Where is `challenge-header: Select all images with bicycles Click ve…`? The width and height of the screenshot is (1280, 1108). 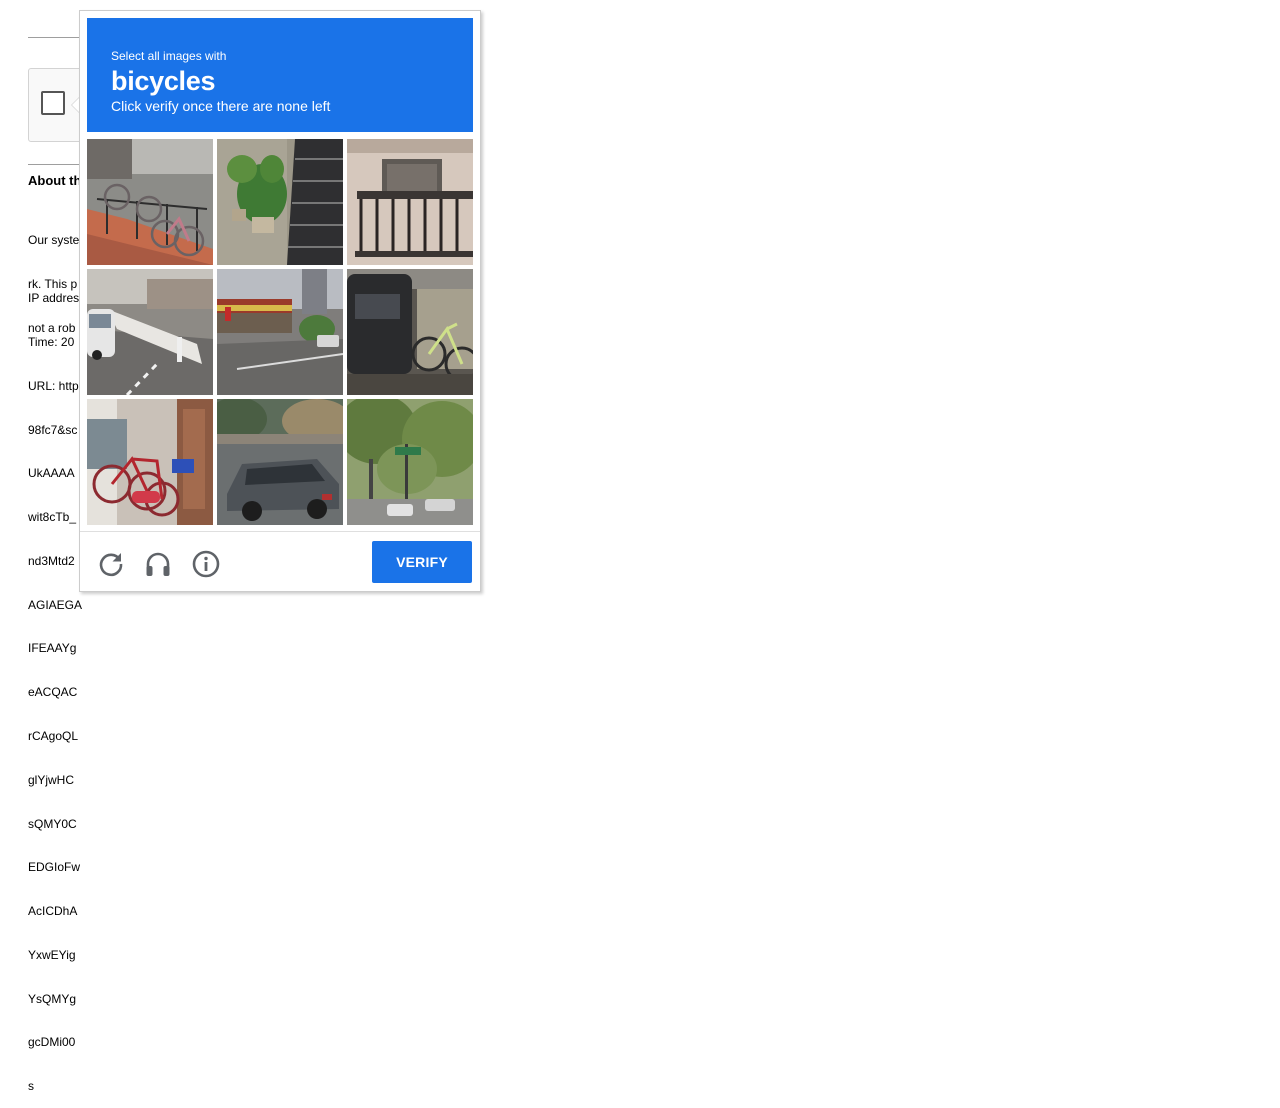
challenge-header: Select all images with bicycles Click ve… is located at coordinates (280, 75).